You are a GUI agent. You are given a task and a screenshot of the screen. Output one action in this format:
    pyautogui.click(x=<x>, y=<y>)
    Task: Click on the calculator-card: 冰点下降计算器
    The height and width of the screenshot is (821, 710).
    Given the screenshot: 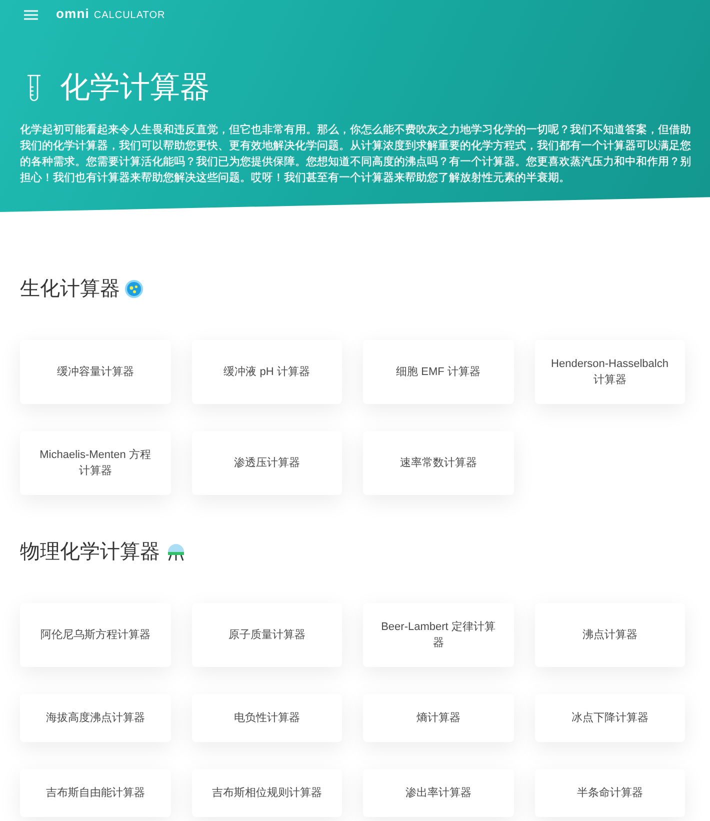 What is the action you would take?
    pyautogui.click(x=609, y=718)
    